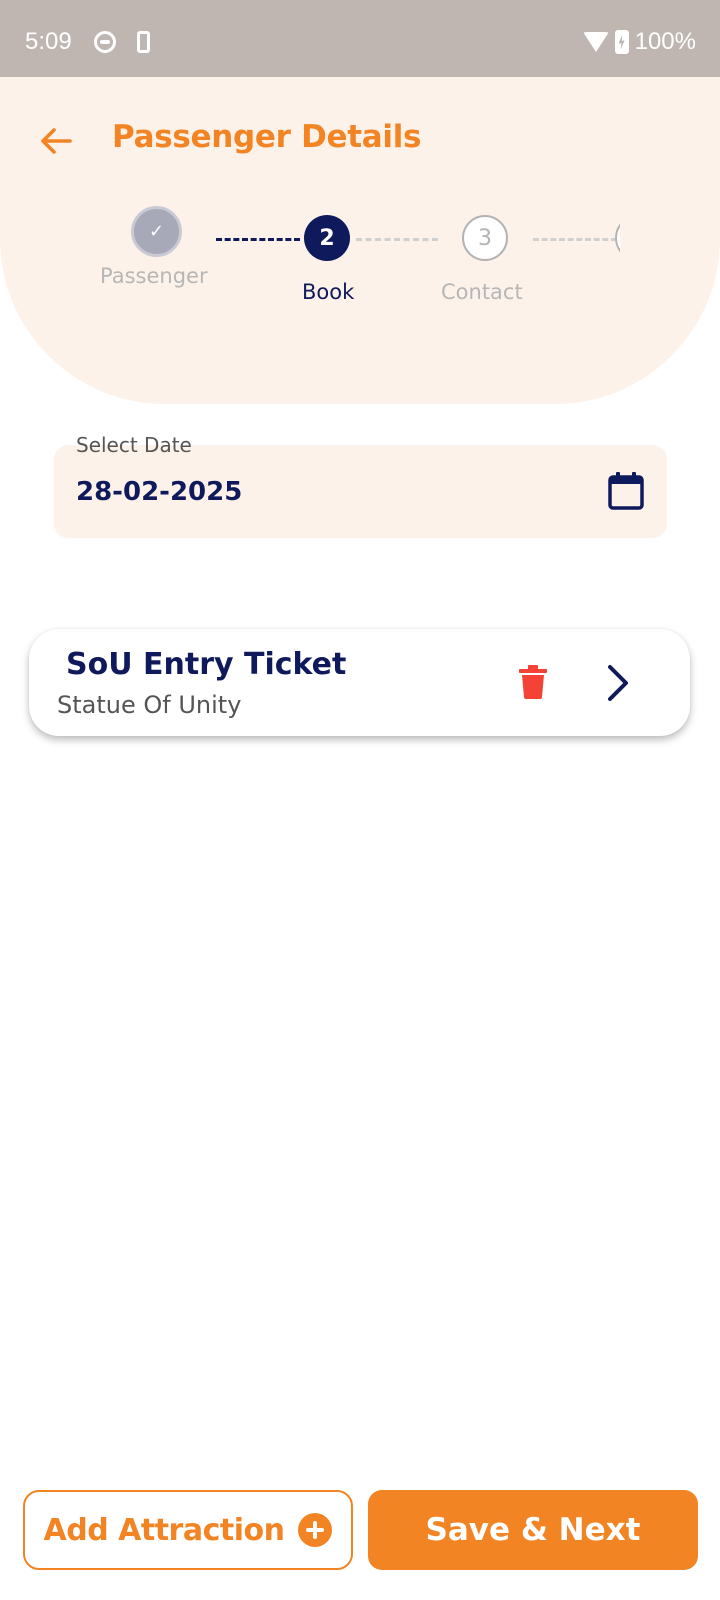 Image resolution: width=720 pixels, height=1600 pixels. I want to click on status-bar: 5:09 100%, so click(360, 38).